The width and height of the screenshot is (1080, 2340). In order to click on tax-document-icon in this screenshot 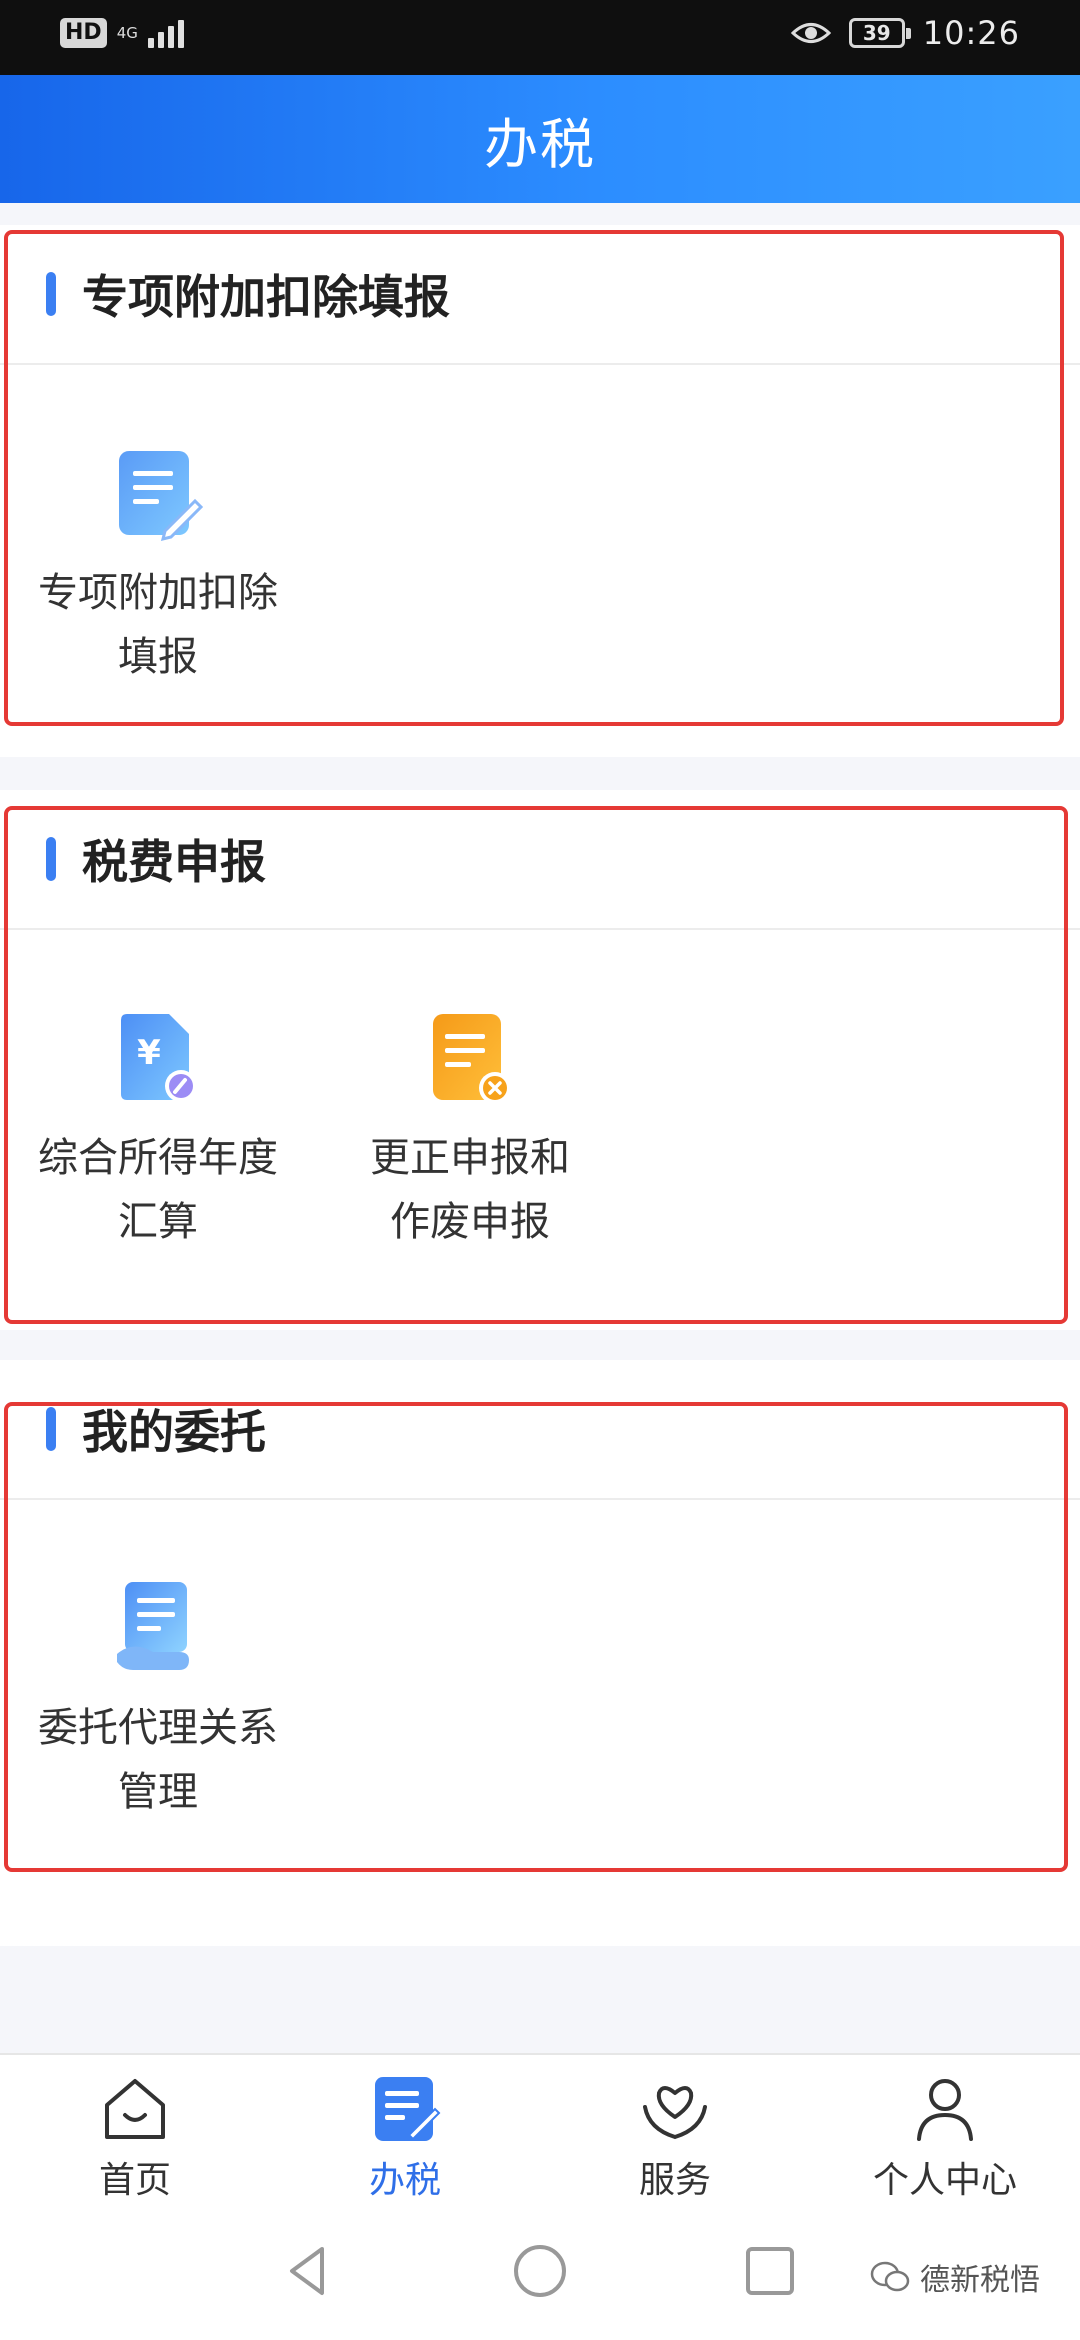, I will do `click(408, 2109)`.